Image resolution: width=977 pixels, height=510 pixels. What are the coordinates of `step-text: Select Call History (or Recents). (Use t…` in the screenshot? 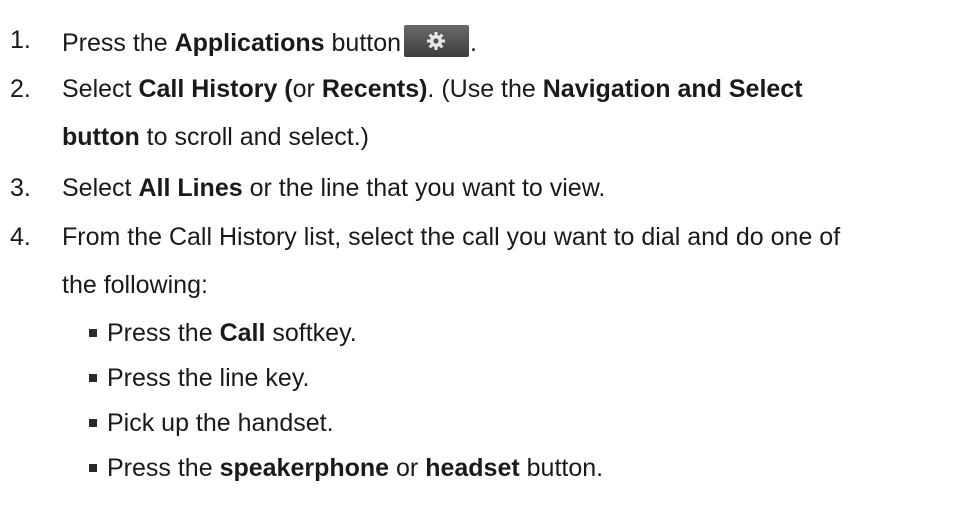 It's located at (432, 89).